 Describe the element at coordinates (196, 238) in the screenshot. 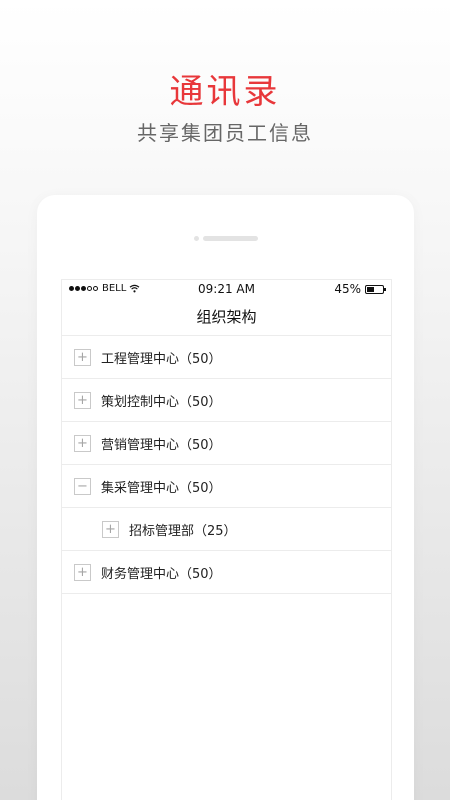

I see `camera-dot` at that location.